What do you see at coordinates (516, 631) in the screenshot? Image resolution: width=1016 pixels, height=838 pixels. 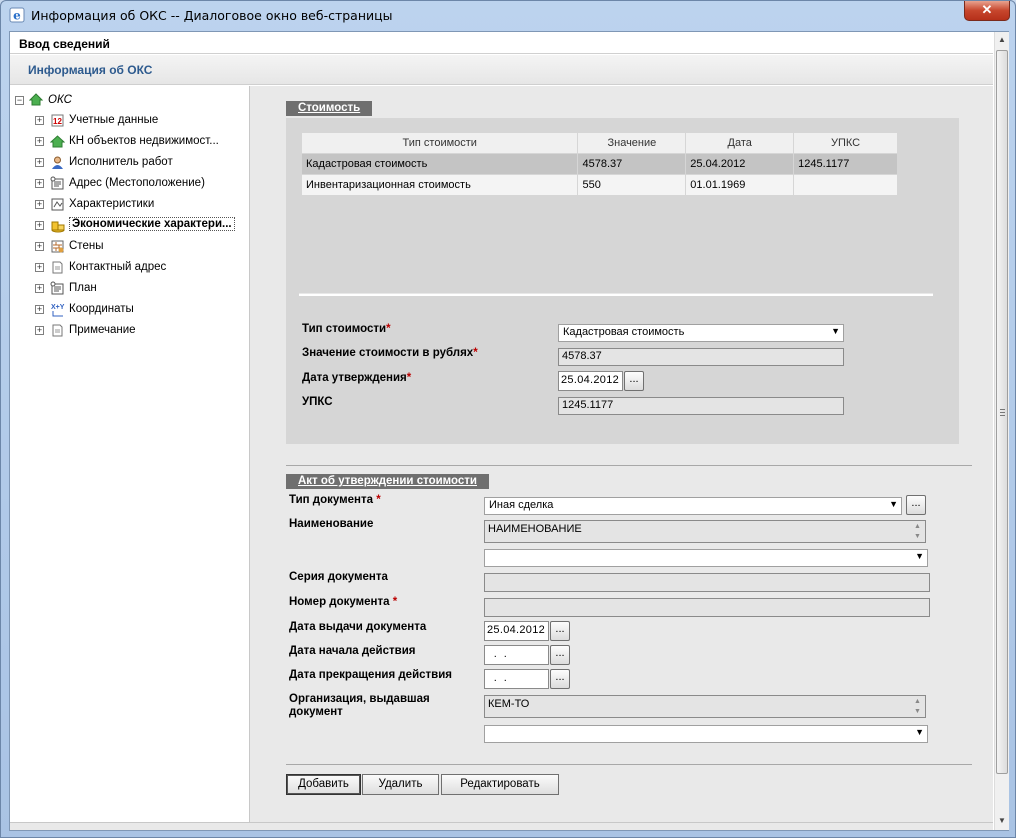 I see `issue-date-input: 25.04.2012` at bounding box center [516, 631].